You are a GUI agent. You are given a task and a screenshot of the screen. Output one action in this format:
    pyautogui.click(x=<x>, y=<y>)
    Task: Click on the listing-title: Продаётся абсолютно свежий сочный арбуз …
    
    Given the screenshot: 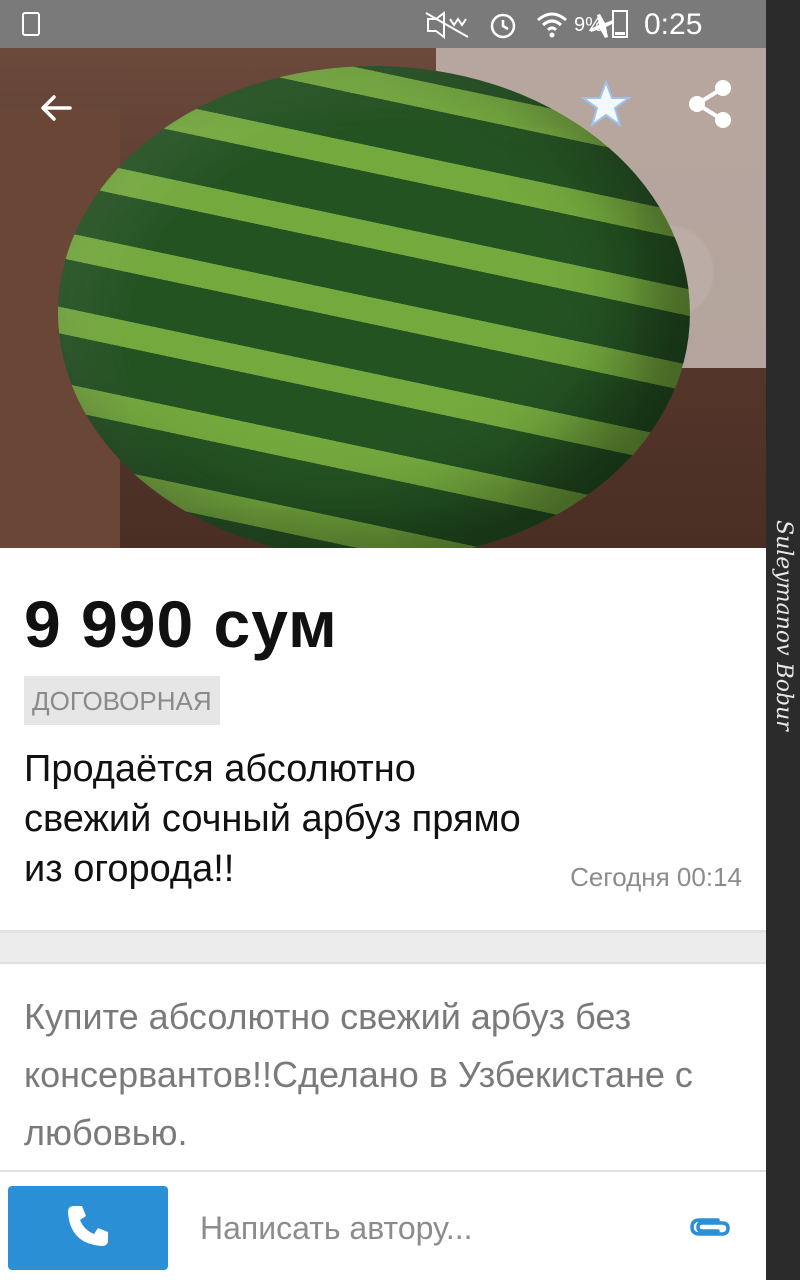 What is the action you would take?
    pyautogui.click(x=272, y=819)
    